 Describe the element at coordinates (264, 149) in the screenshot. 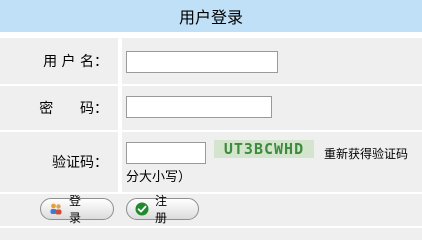

I see `captcha-image: UT3BCWHD` at that location.